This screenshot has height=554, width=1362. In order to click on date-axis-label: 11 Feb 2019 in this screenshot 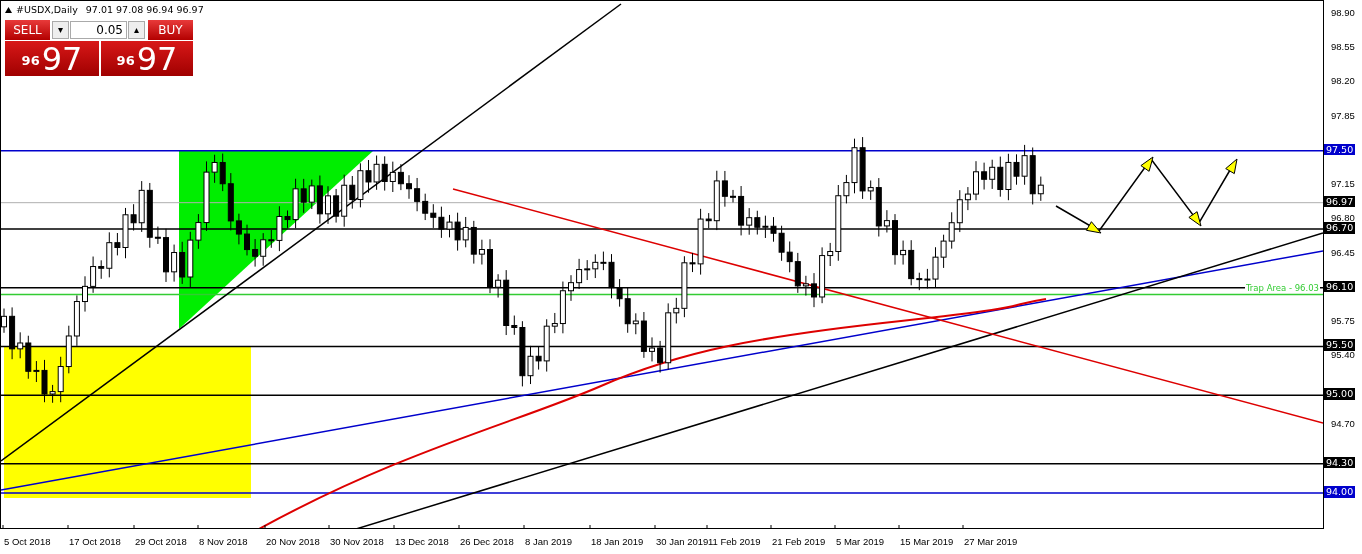, I will do `click(734, 542)`.